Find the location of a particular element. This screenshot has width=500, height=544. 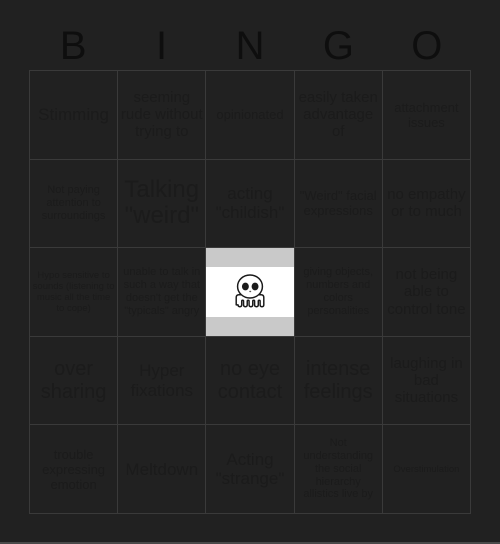

bingo-cell-o3: not being able to control tone is located at coordinates (426, 292).